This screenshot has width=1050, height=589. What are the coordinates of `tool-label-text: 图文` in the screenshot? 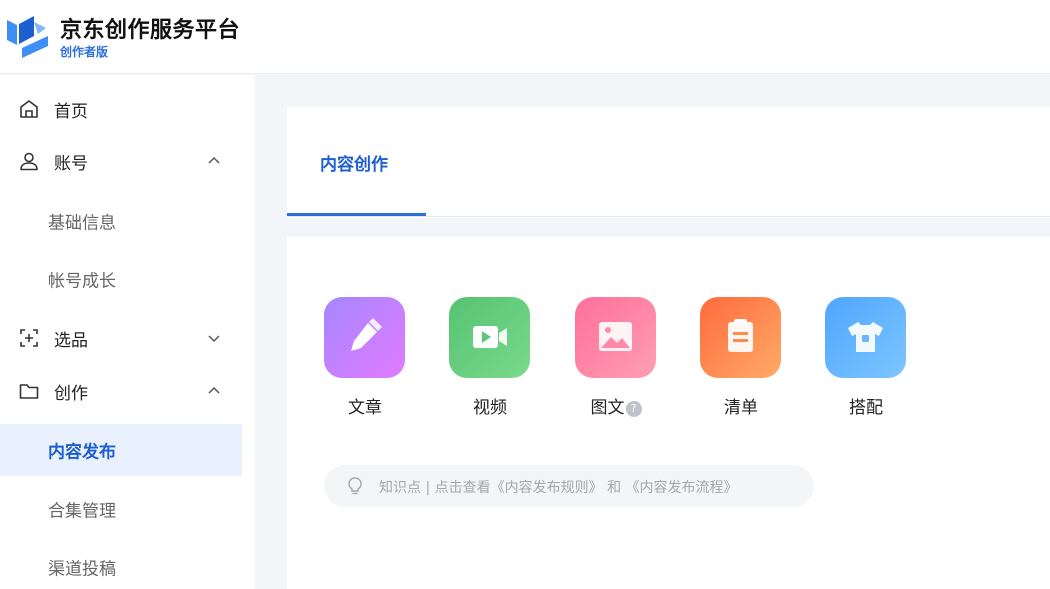 It's located at (607, 408).